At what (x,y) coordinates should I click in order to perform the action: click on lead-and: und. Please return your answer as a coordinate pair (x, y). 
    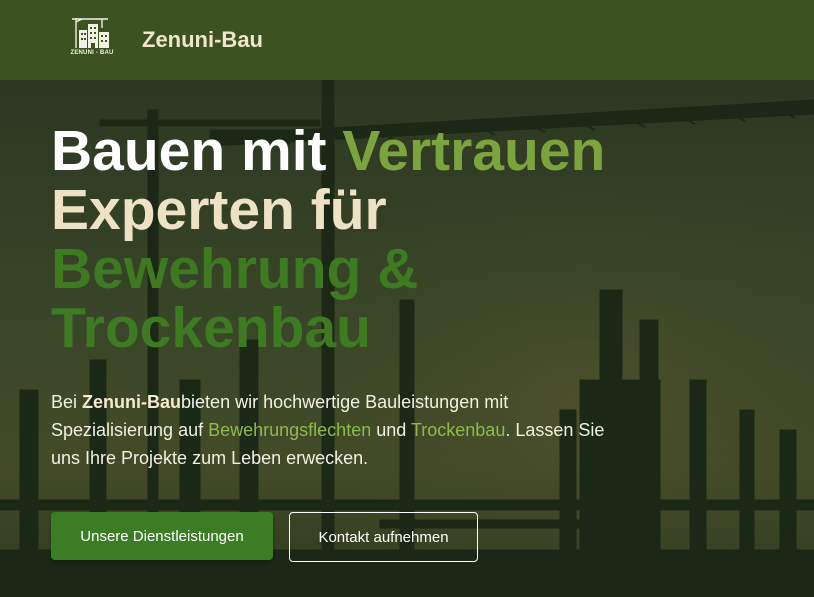
    Looking at the image, I should click on (391, 430).